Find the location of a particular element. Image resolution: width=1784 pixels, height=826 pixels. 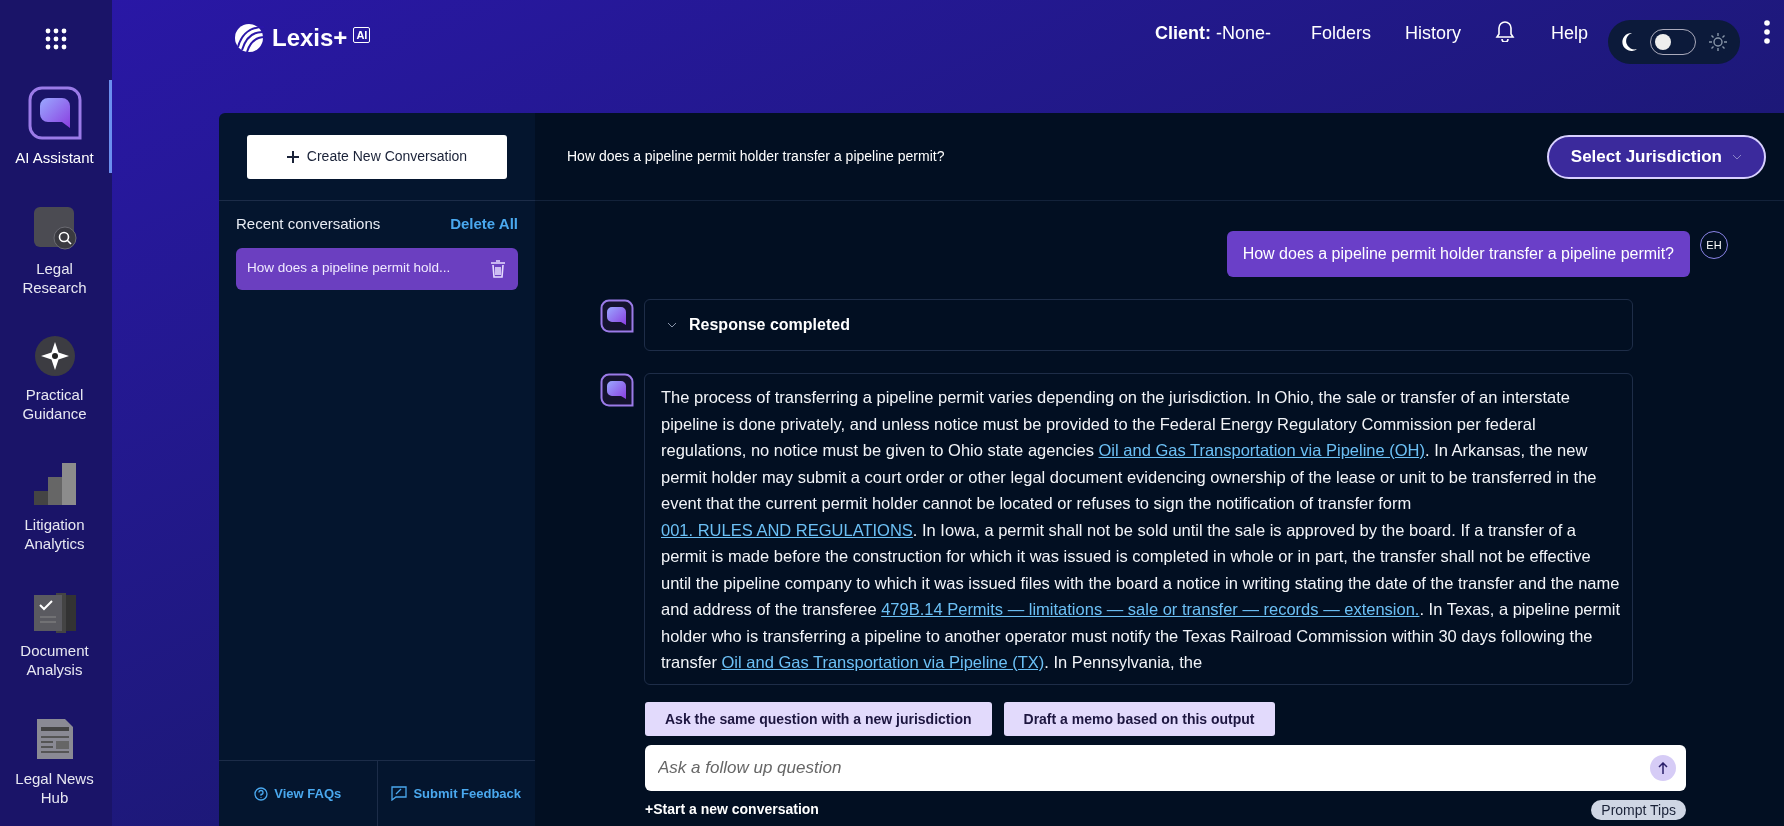

notification-bell-icon is located at coordinates (1504, 31).